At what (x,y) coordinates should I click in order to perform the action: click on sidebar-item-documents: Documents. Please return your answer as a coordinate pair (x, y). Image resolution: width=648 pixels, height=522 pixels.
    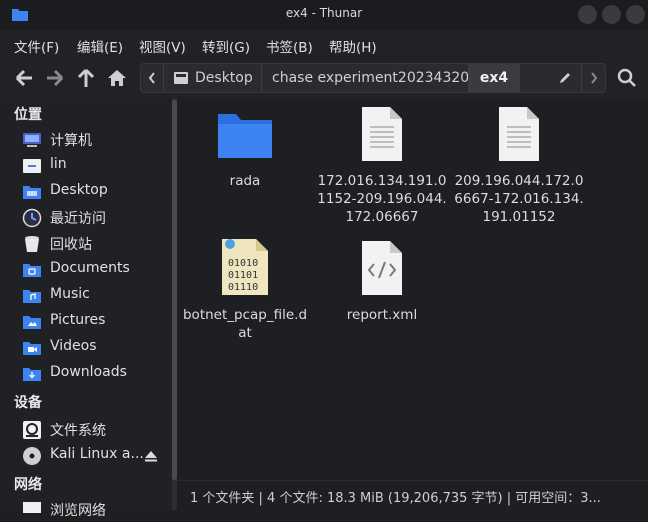
    Looking at the image, I should click on (96, 270).